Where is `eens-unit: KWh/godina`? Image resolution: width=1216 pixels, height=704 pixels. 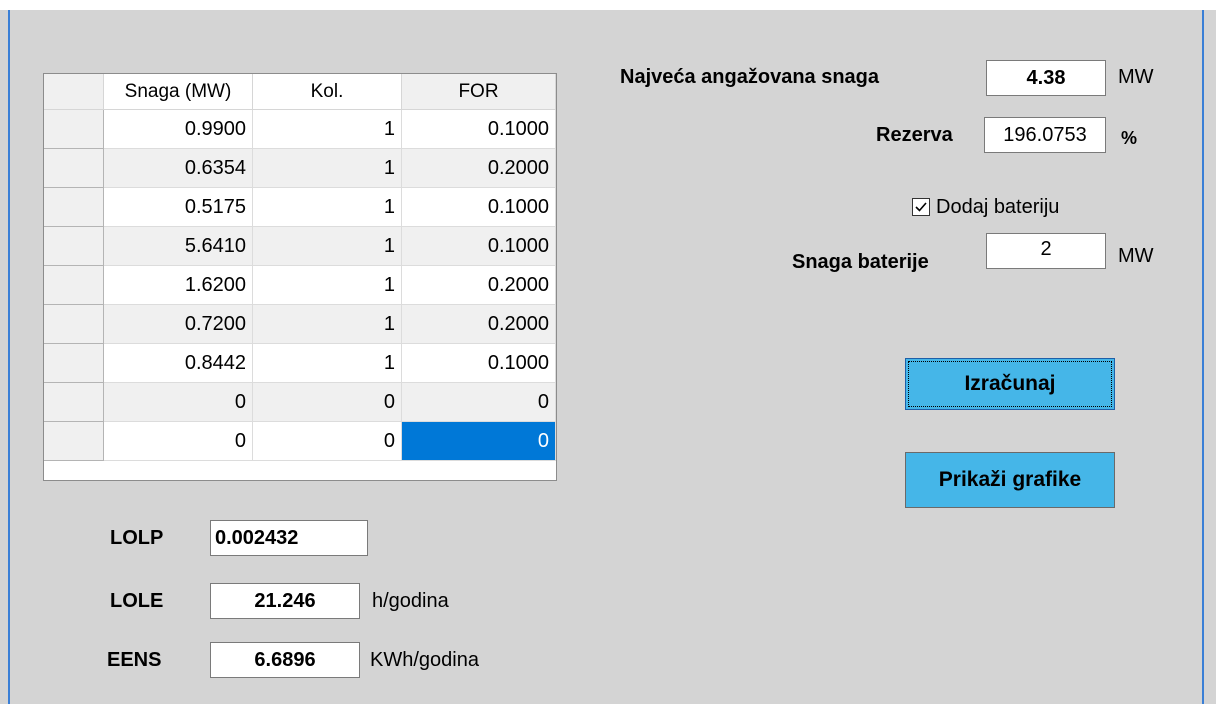 eens-unit: KWh/godina is located at coordinates (424, 660).